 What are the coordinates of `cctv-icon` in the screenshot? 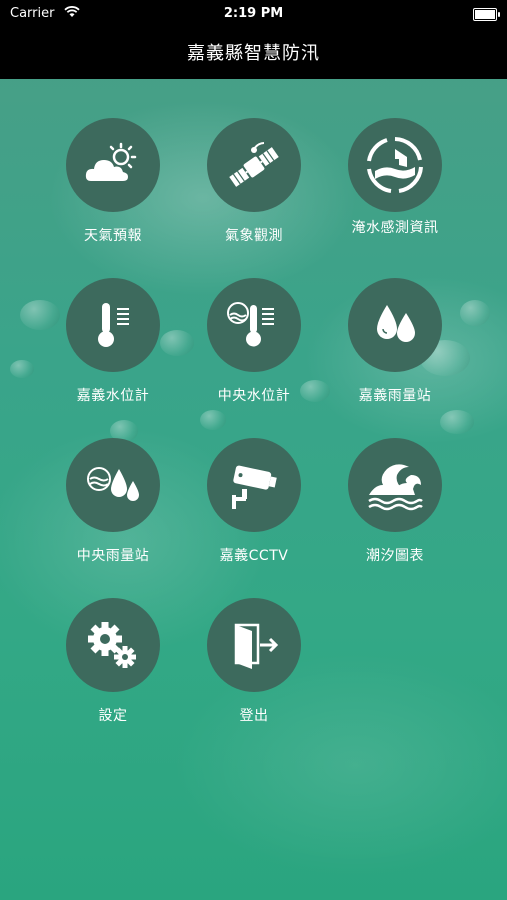 It's located at (254, 487).